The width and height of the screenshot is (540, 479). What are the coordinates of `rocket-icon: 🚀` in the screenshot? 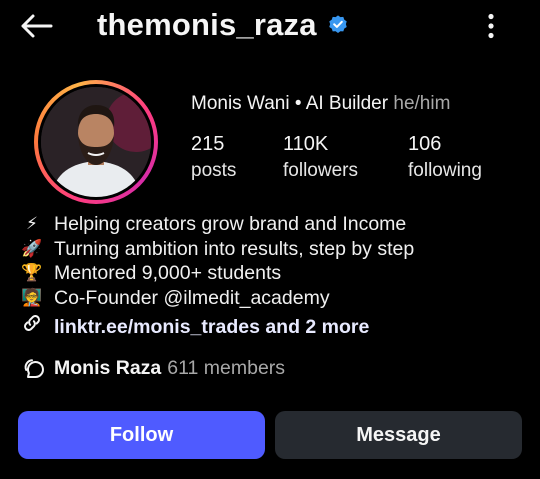 It's located at (32, 248).